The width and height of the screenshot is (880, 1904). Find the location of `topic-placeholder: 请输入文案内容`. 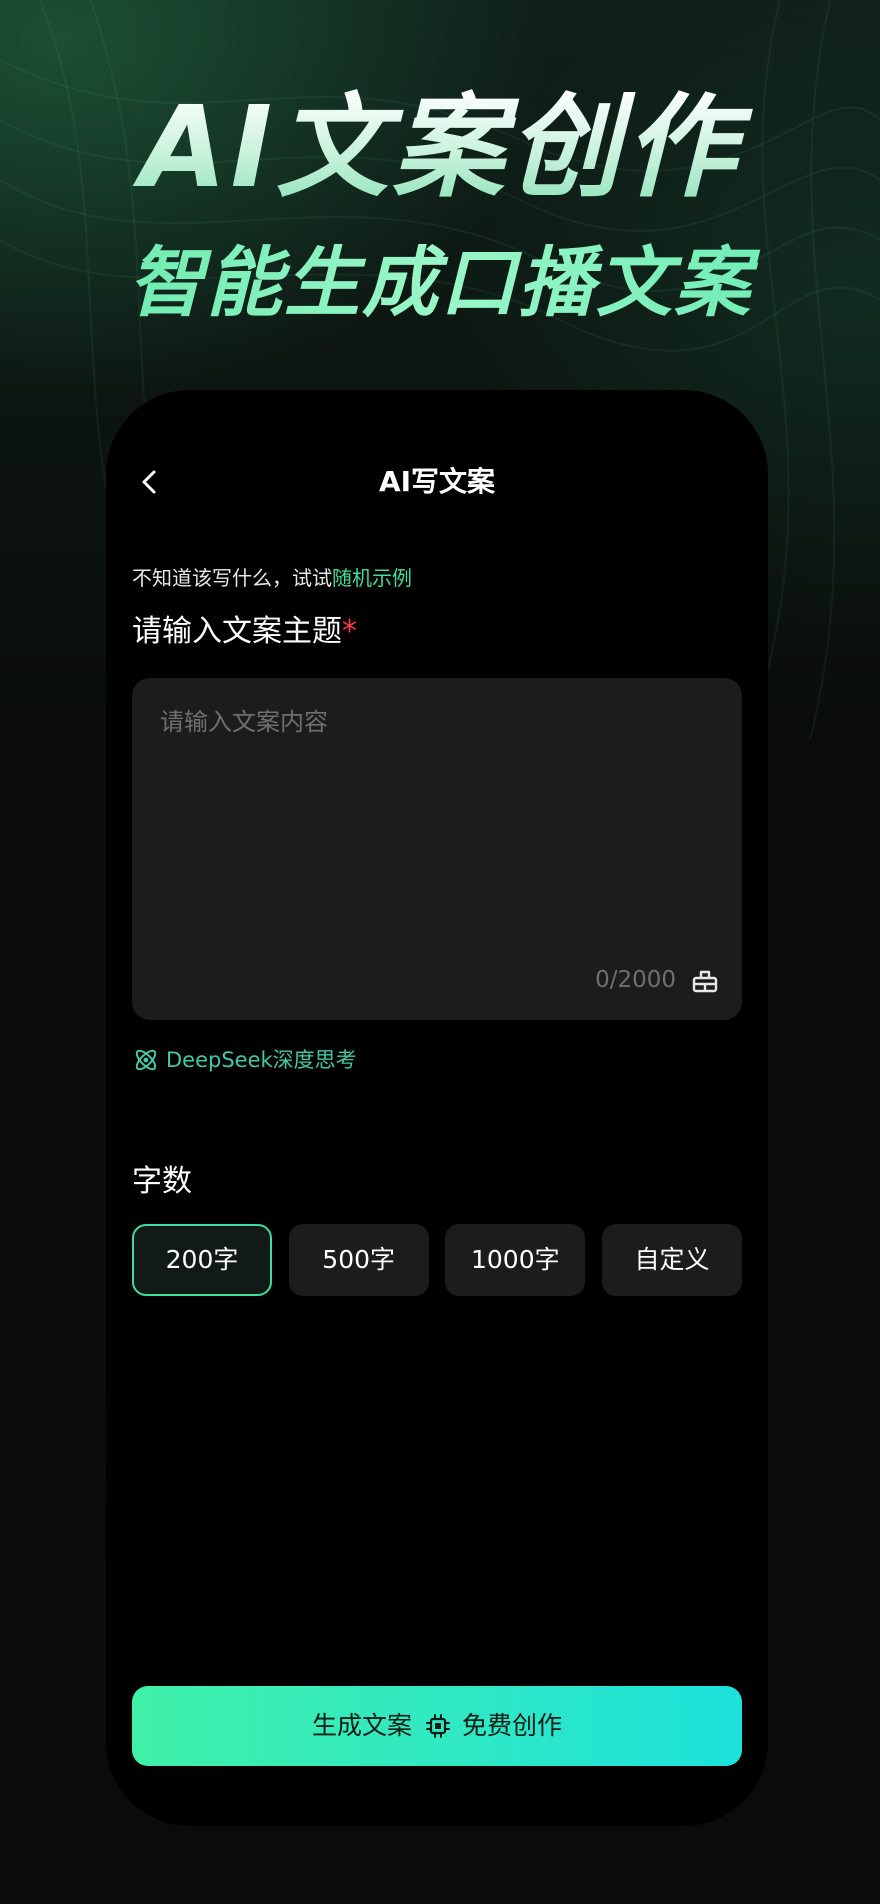

topic-placeholder: 请输入文案内容 is located at coordinates (244, 722).